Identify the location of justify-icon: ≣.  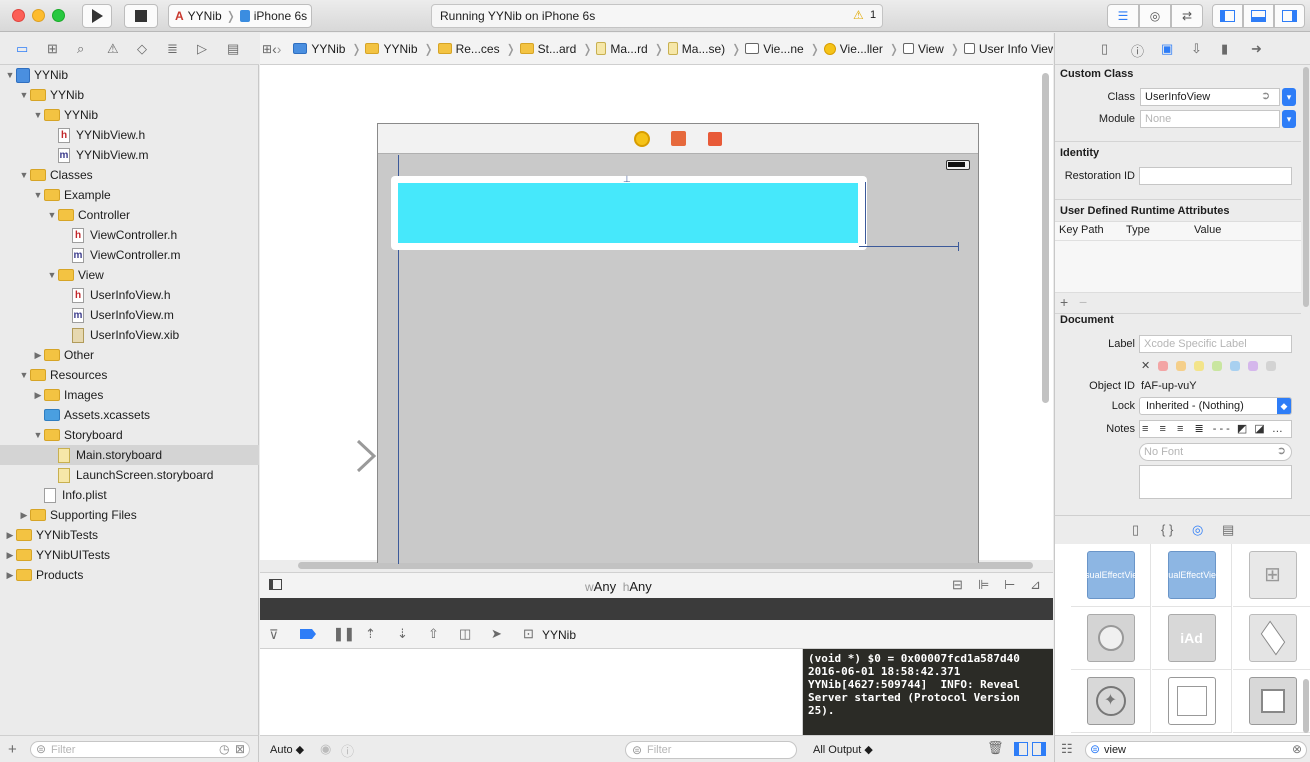
(1198, 429).